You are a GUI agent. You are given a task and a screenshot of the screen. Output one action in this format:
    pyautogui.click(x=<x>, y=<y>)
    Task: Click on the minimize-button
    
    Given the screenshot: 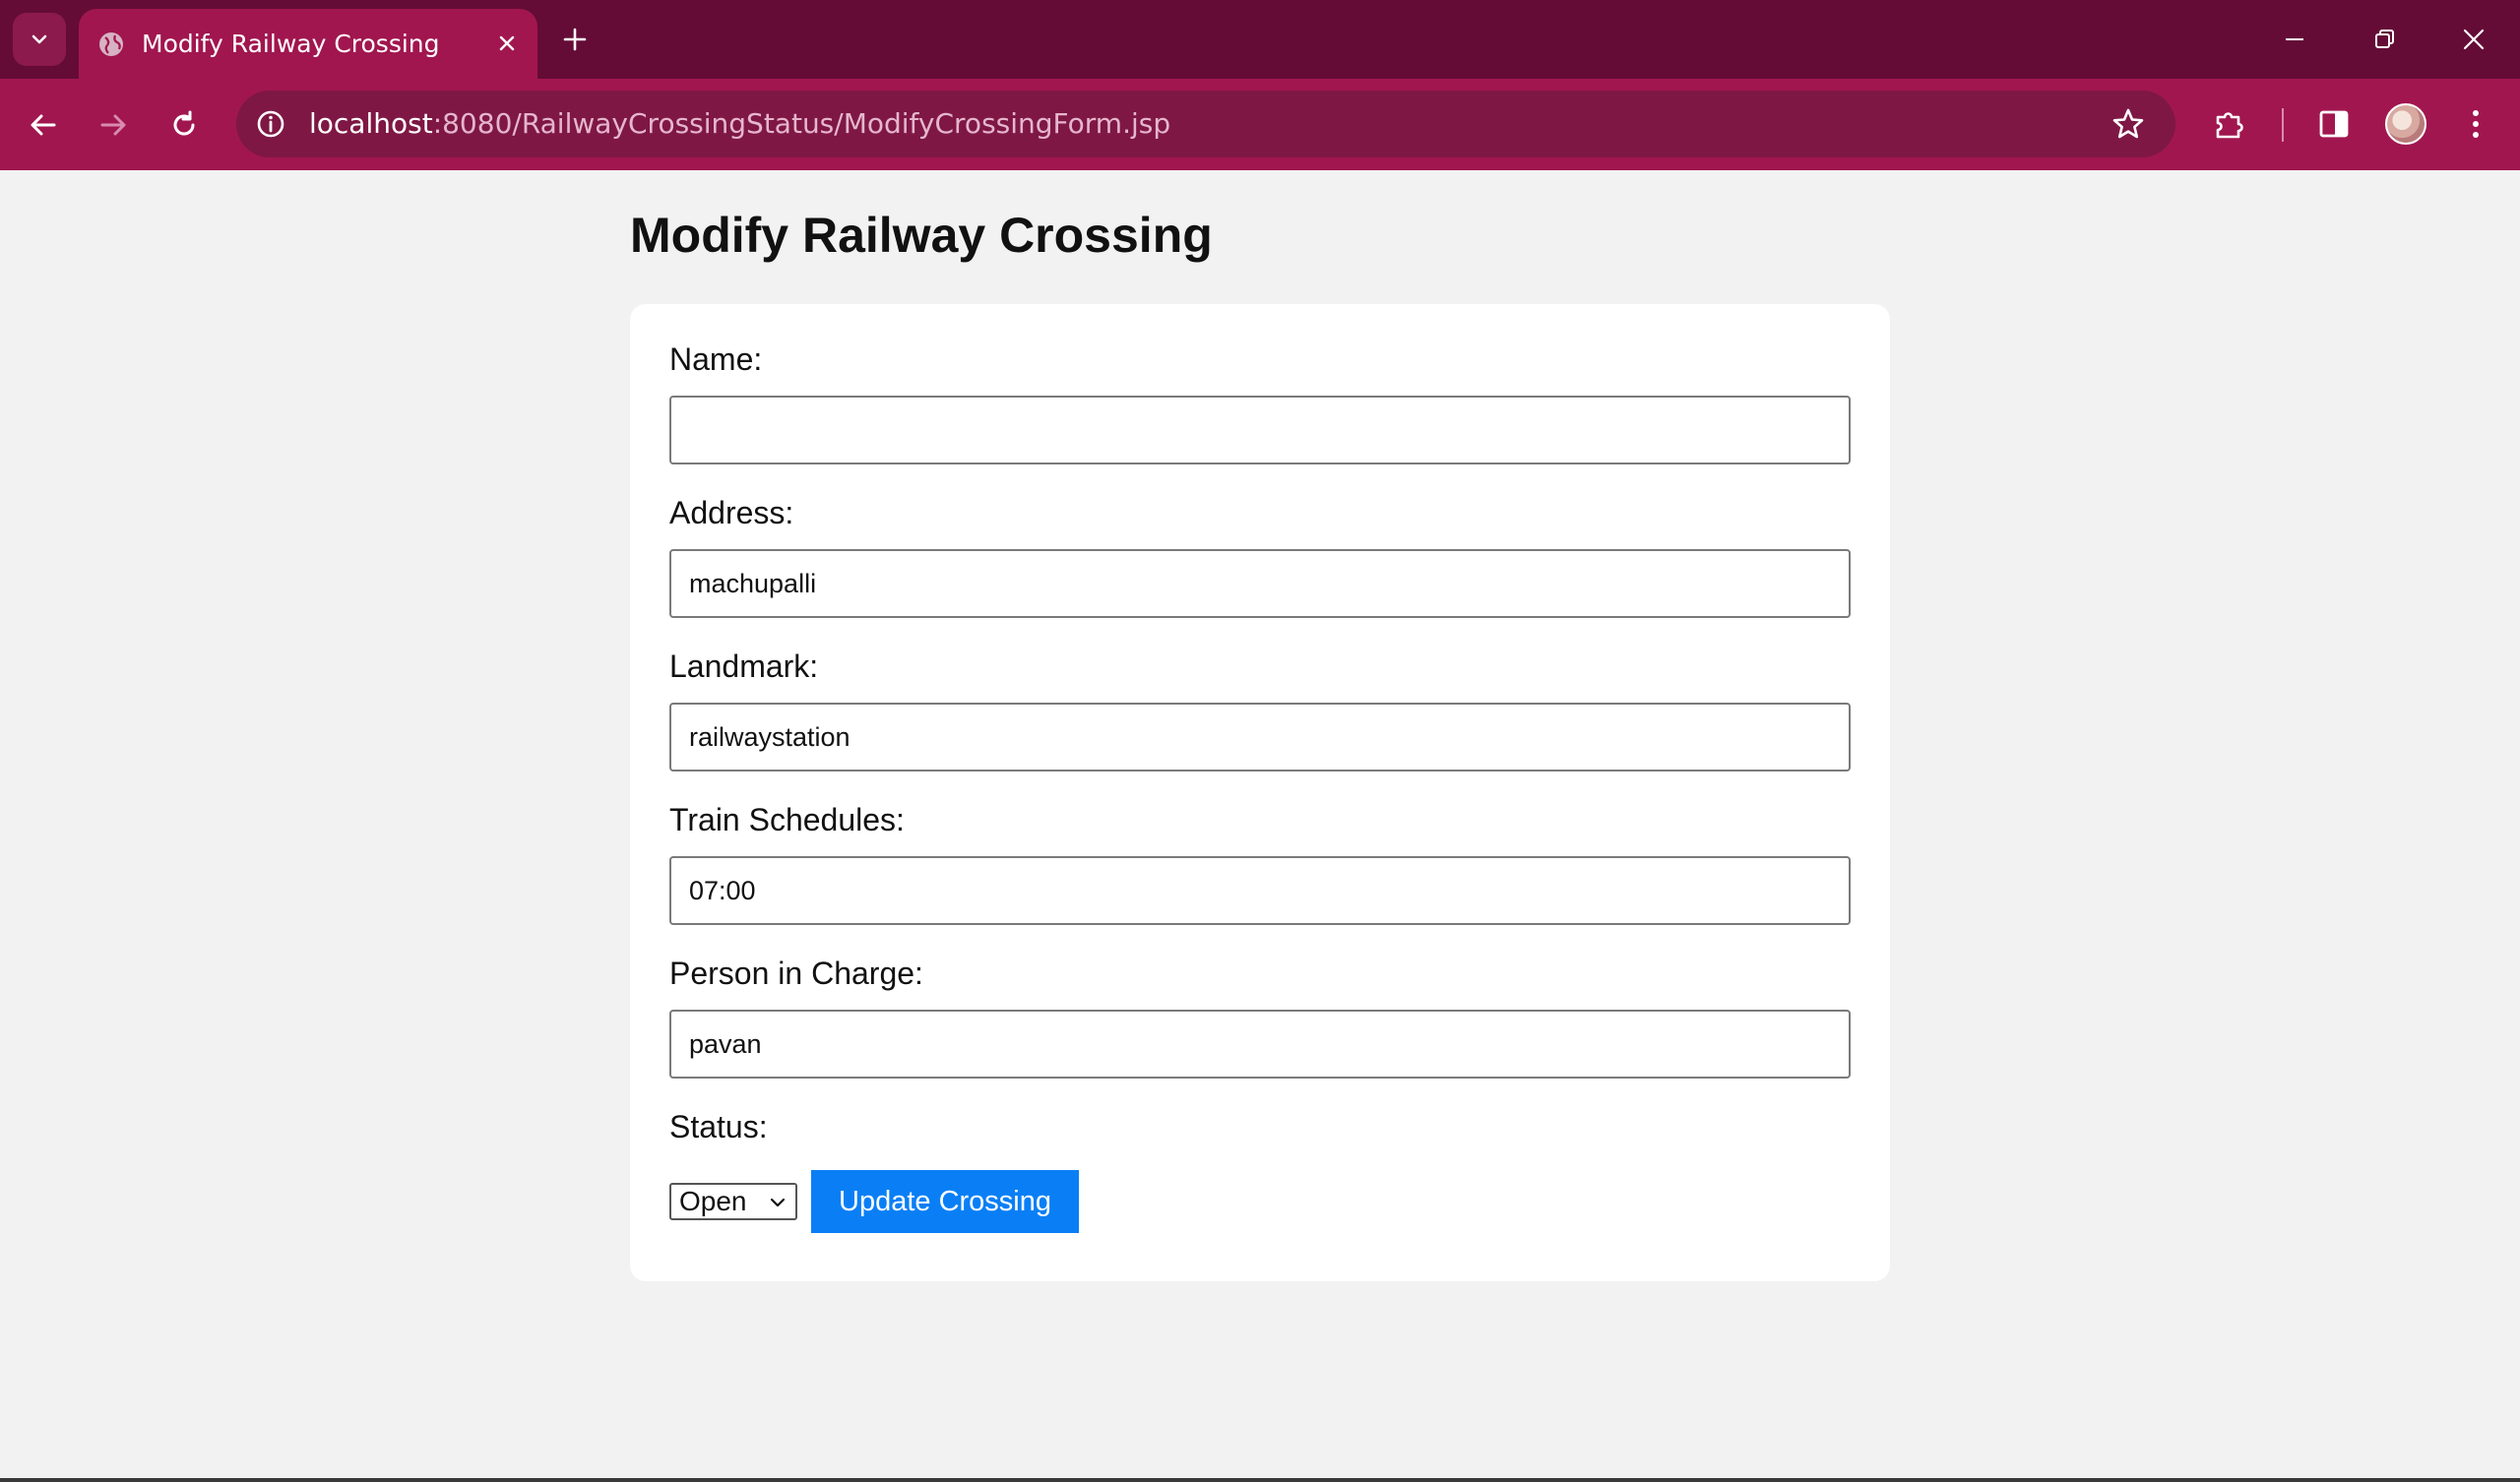 What is the action you would take?
    pyautogui.click(x=2294, y=39)
    